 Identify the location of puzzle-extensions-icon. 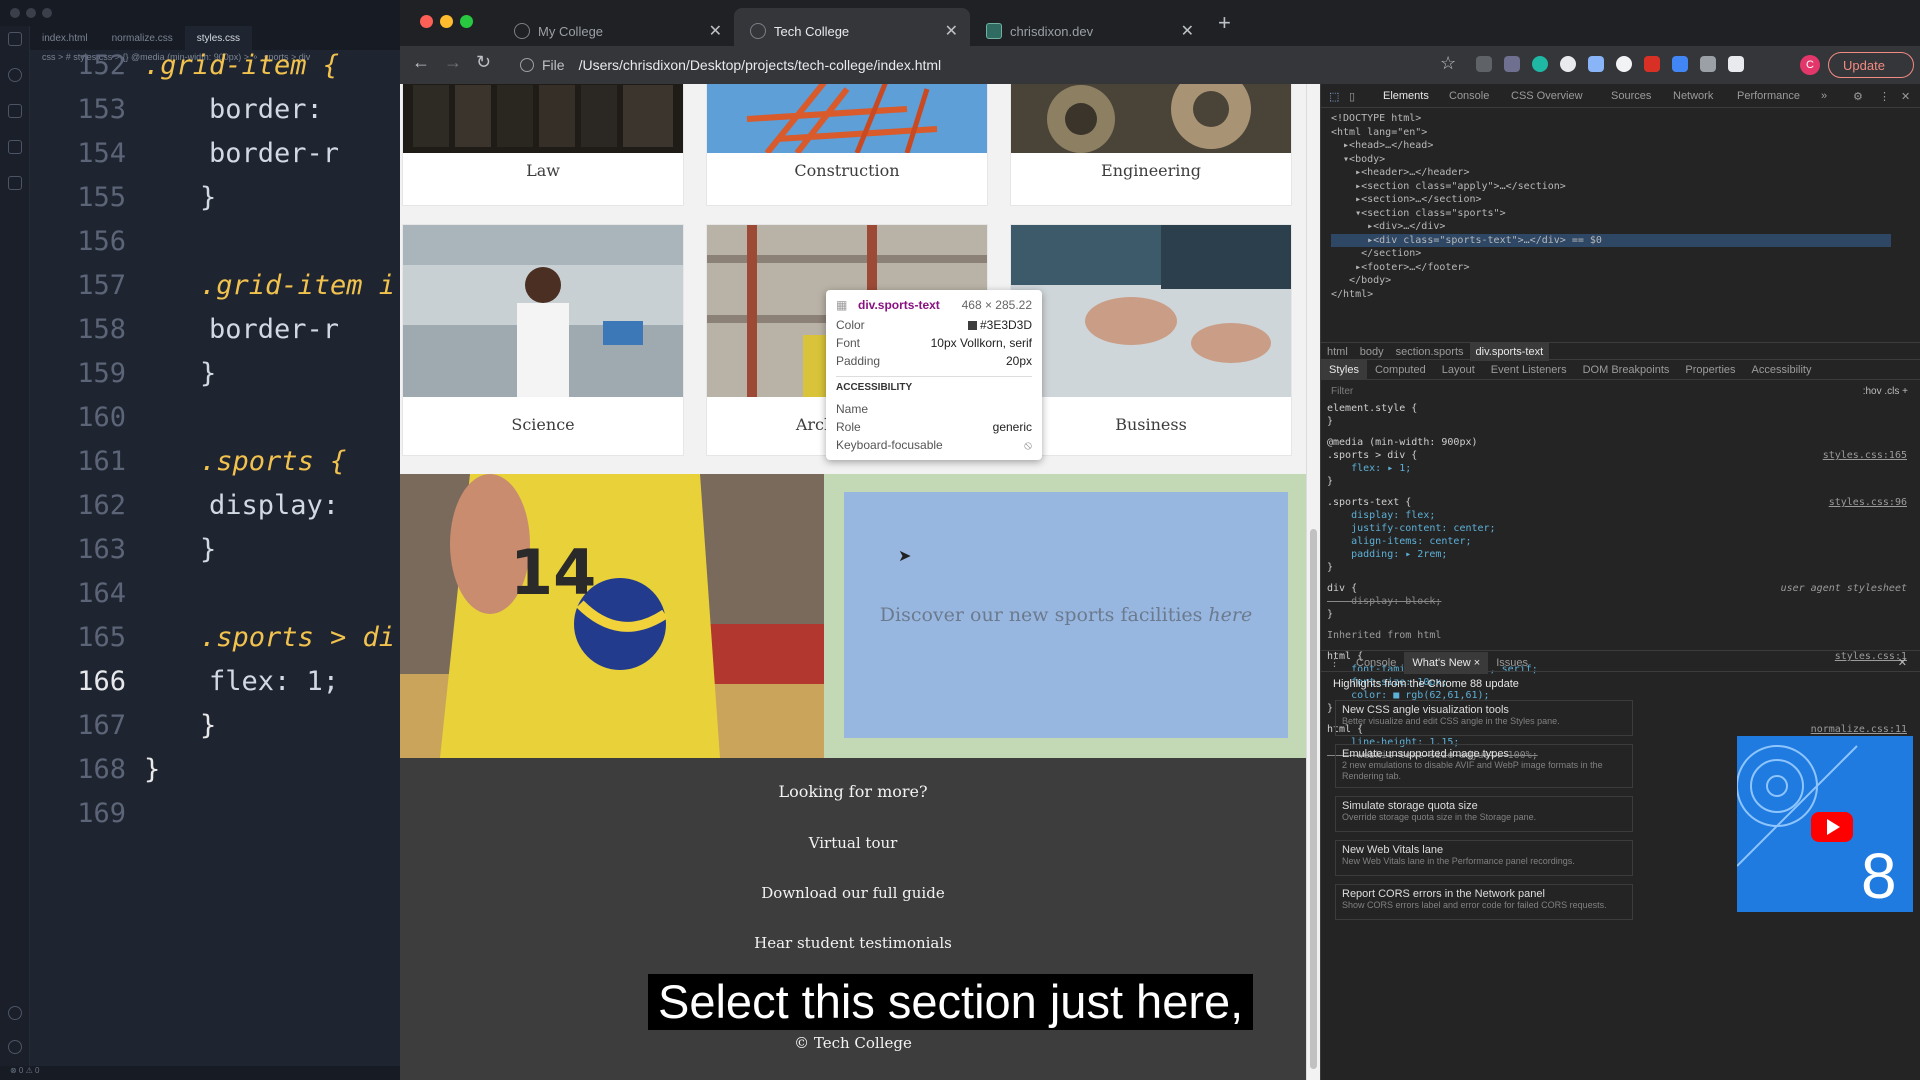
(1736, 64).